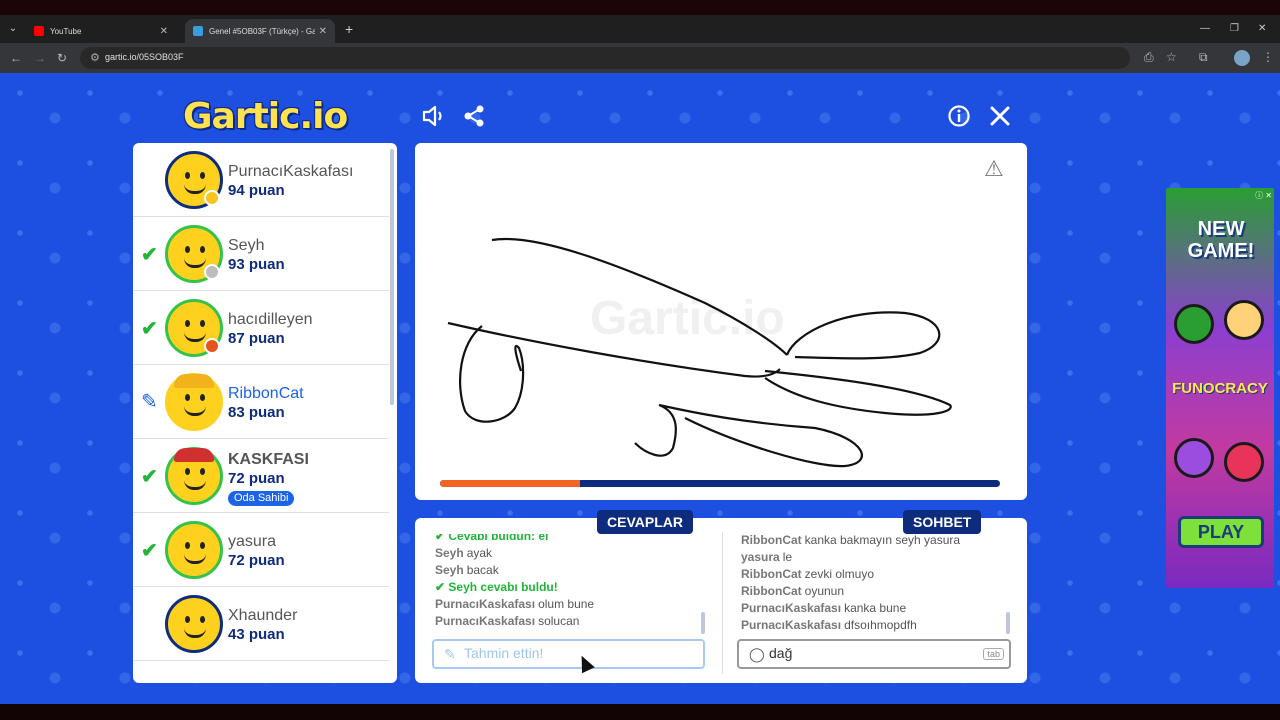  I want to click on chat-scrollbar, so click(1008, 623).